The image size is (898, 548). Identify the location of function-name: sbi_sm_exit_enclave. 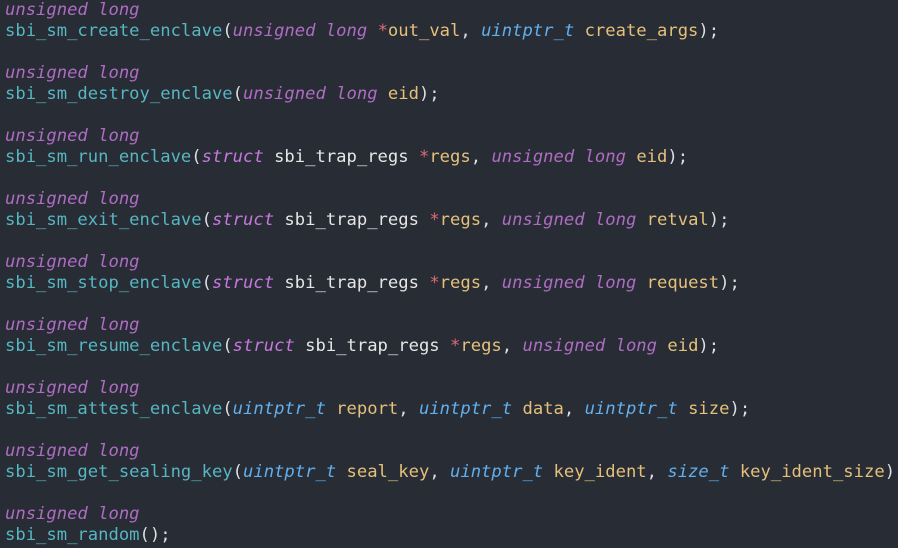
(103, 220).